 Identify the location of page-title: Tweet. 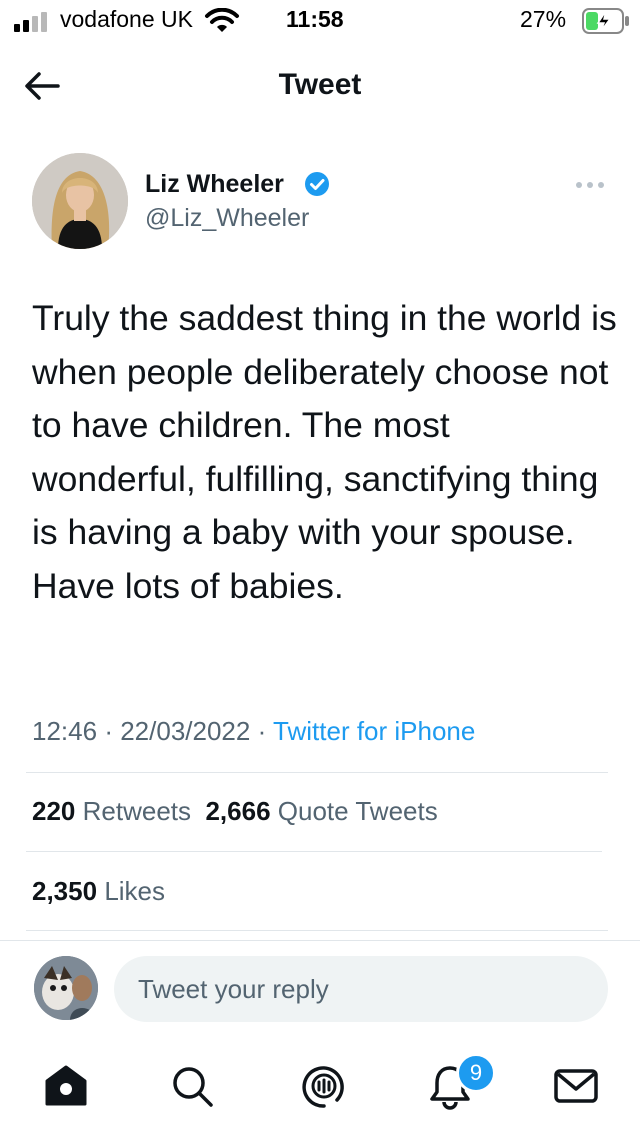
(320, 84).